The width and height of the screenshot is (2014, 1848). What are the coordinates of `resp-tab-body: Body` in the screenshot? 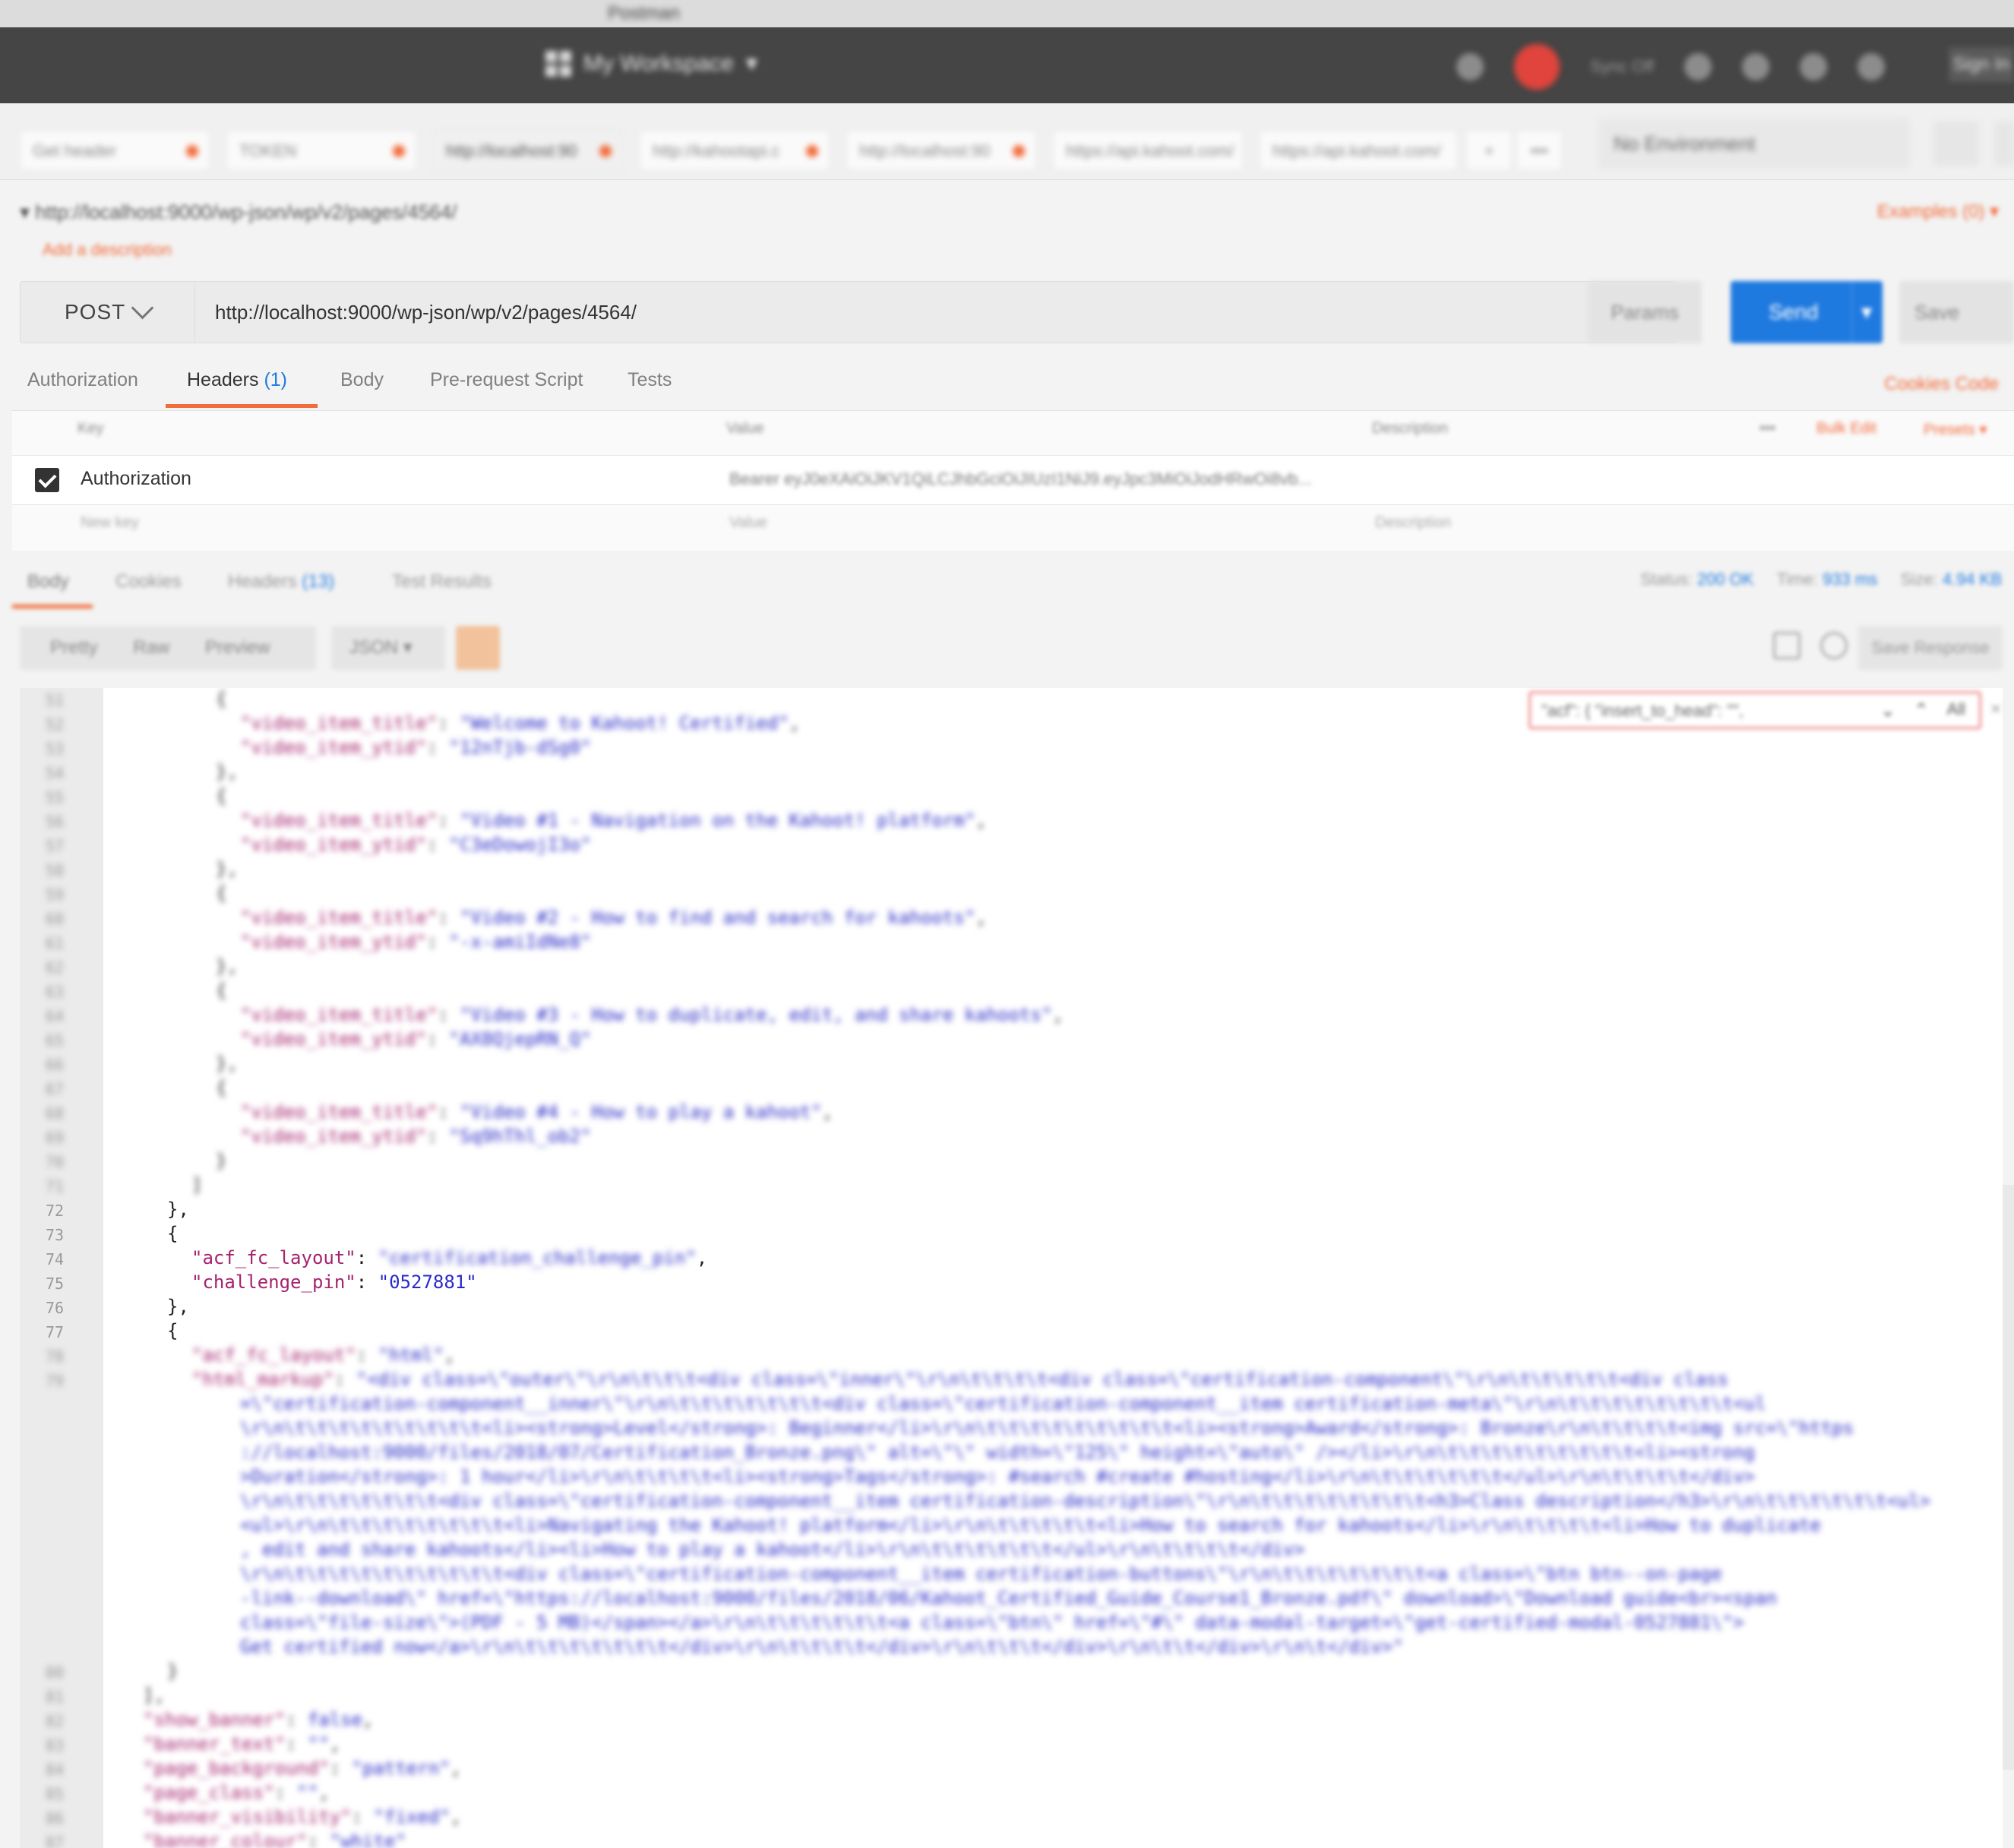 It's located at (48, 581).